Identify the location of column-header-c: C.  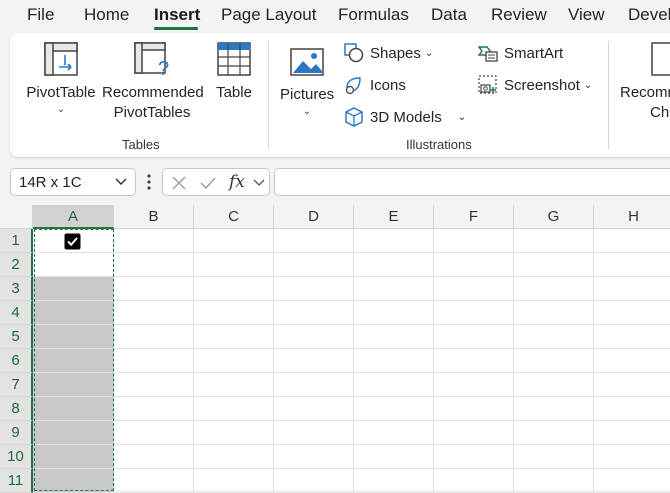
(234, 217).